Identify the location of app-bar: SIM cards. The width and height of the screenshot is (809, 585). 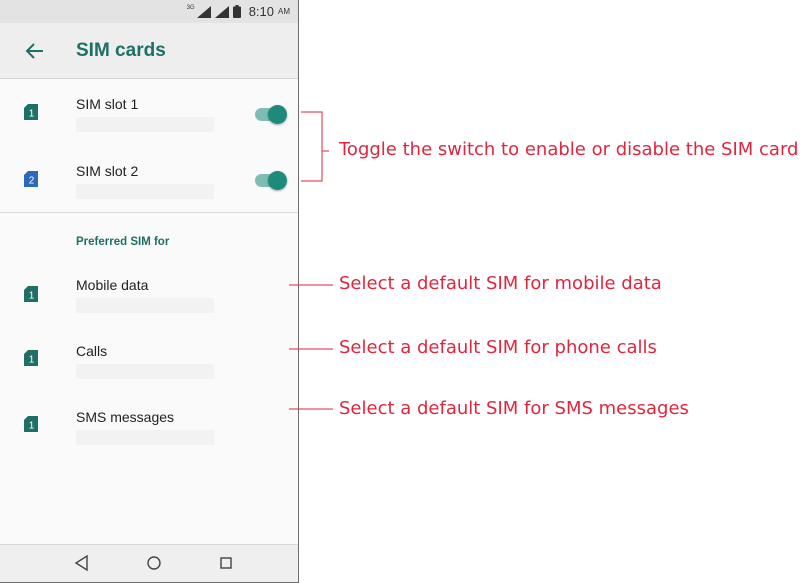
(149, 51).